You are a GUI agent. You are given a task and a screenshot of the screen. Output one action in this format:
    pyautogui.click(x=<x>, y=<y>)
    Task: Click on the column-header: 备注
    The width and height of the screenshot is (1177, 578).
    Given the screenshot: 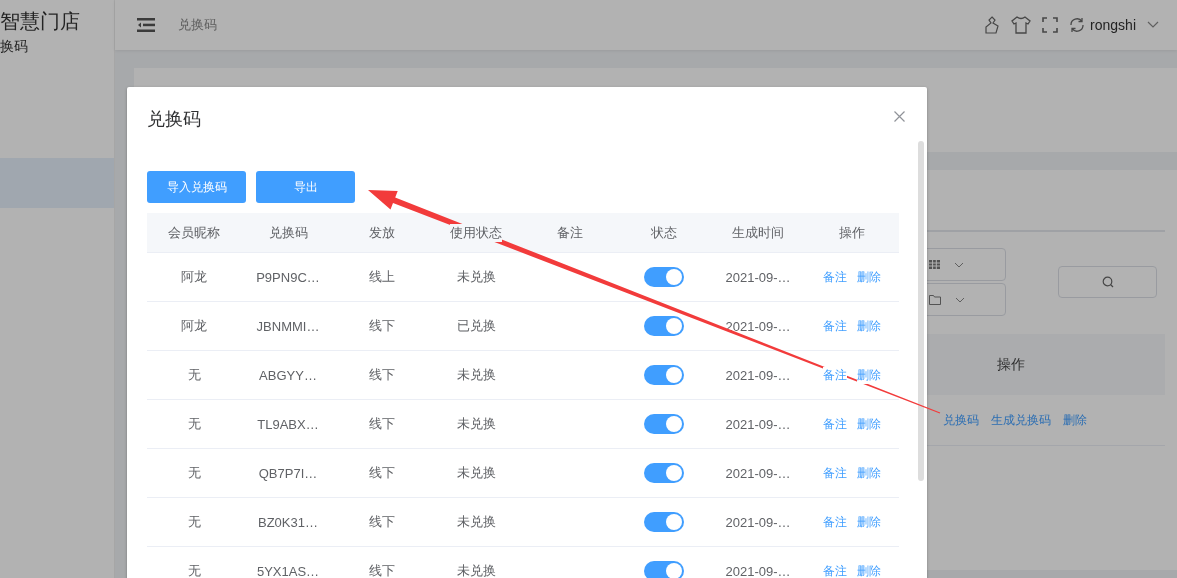 What is the action you would take?
    pyautogui.click(x=570, y=232)
    